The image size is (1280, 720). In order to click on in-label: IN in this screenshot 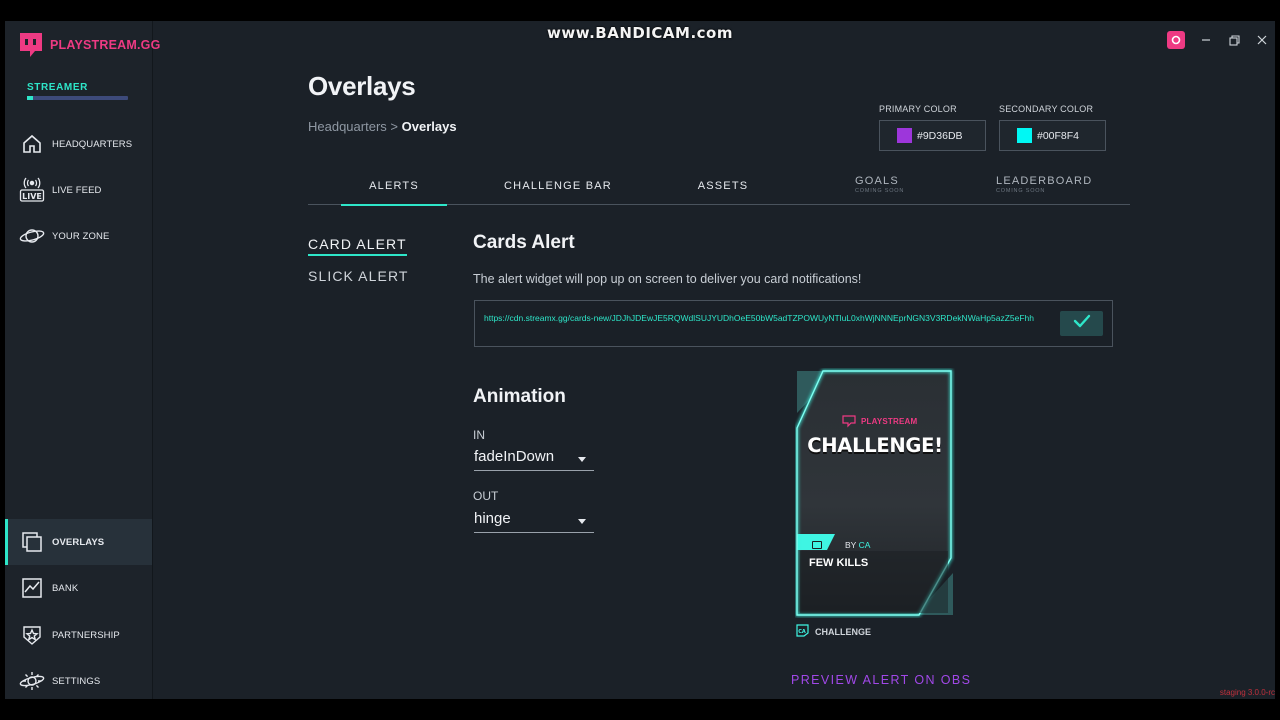, I will do `click(479, 435)`.